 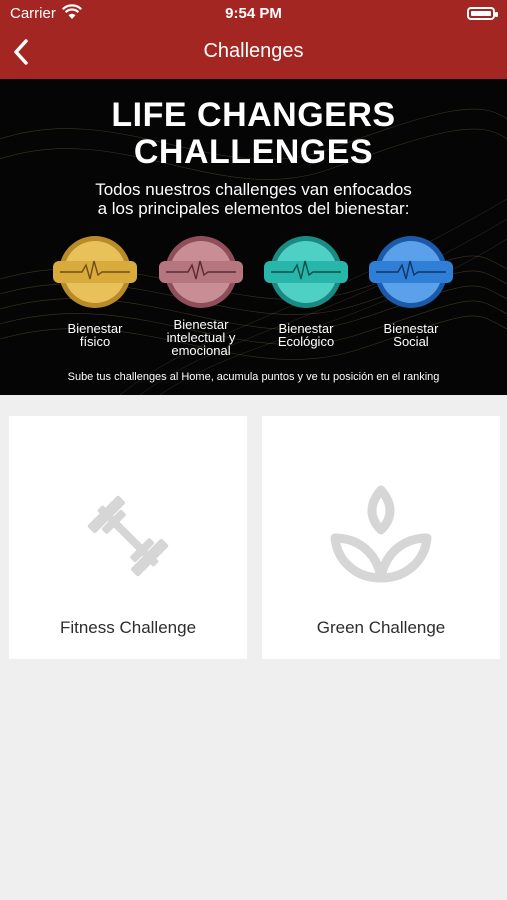 I want to click on rose-medal-icon, so click(x=201, y=272).